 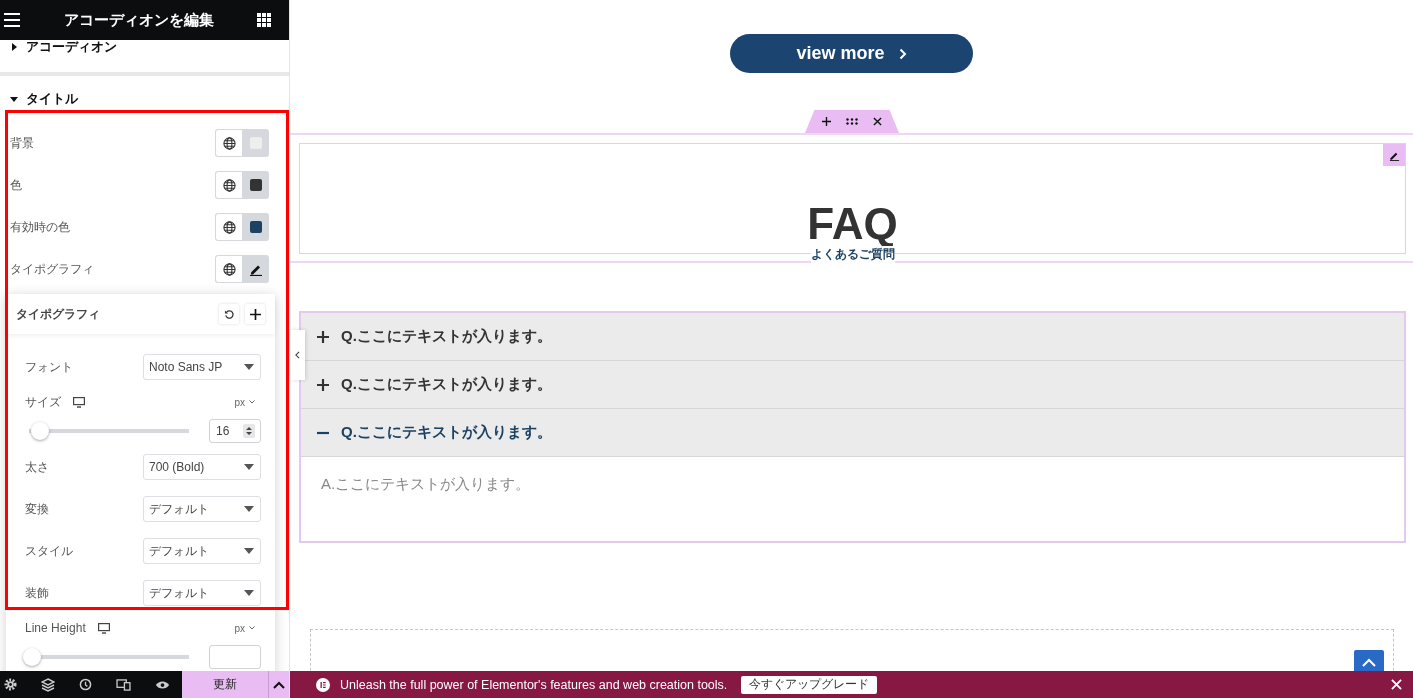 I want to click on popover-title: タイポグラフィ, so click(x=58, y=314).